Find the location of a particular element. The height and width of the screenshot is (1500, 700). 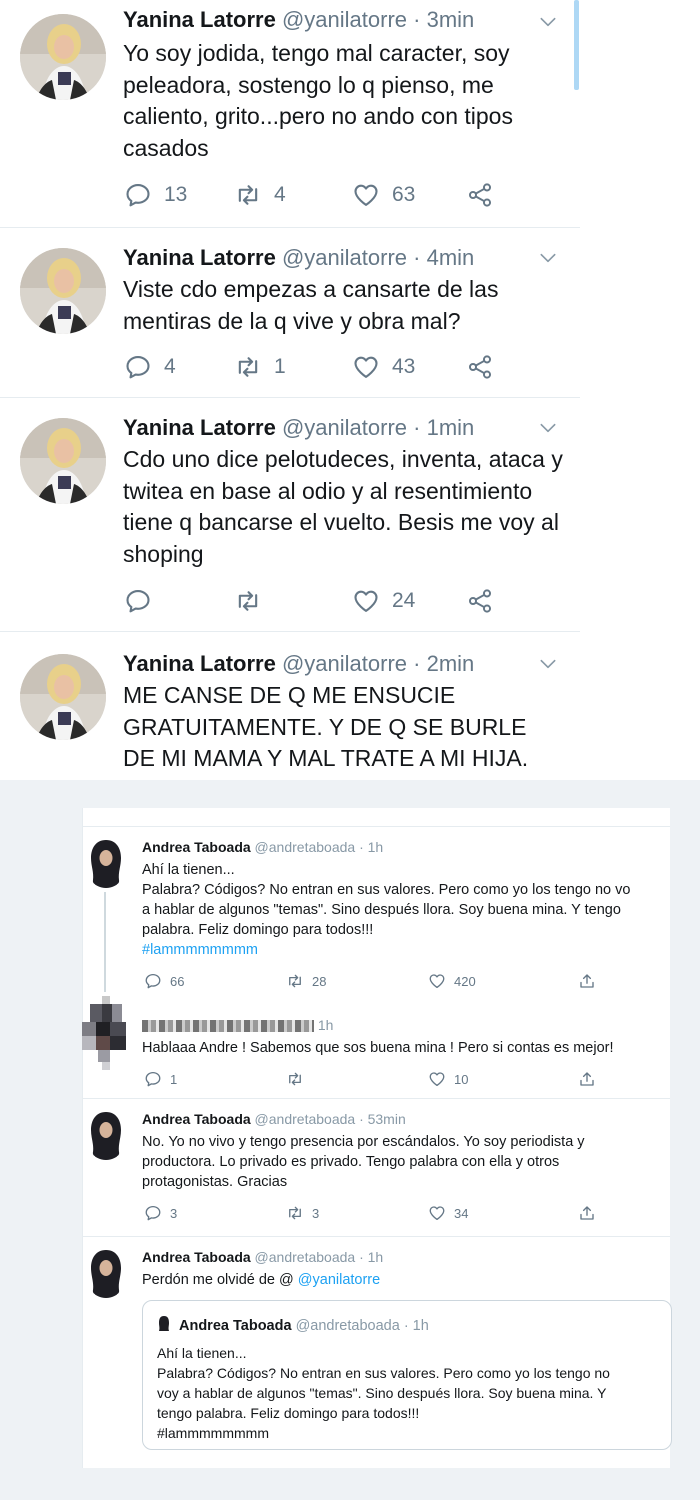

retweet-count: 3 is located at coordinates (316, 1213).